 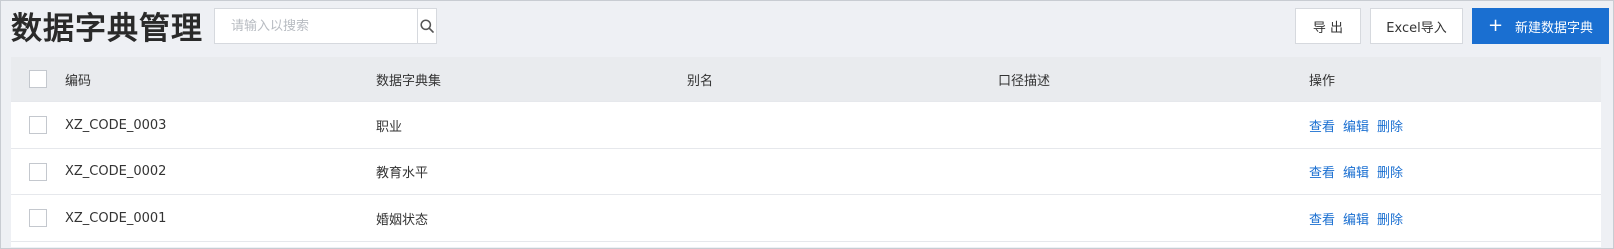 I want to click on export-button-label: 导 出, so click(x=1328, y=28).